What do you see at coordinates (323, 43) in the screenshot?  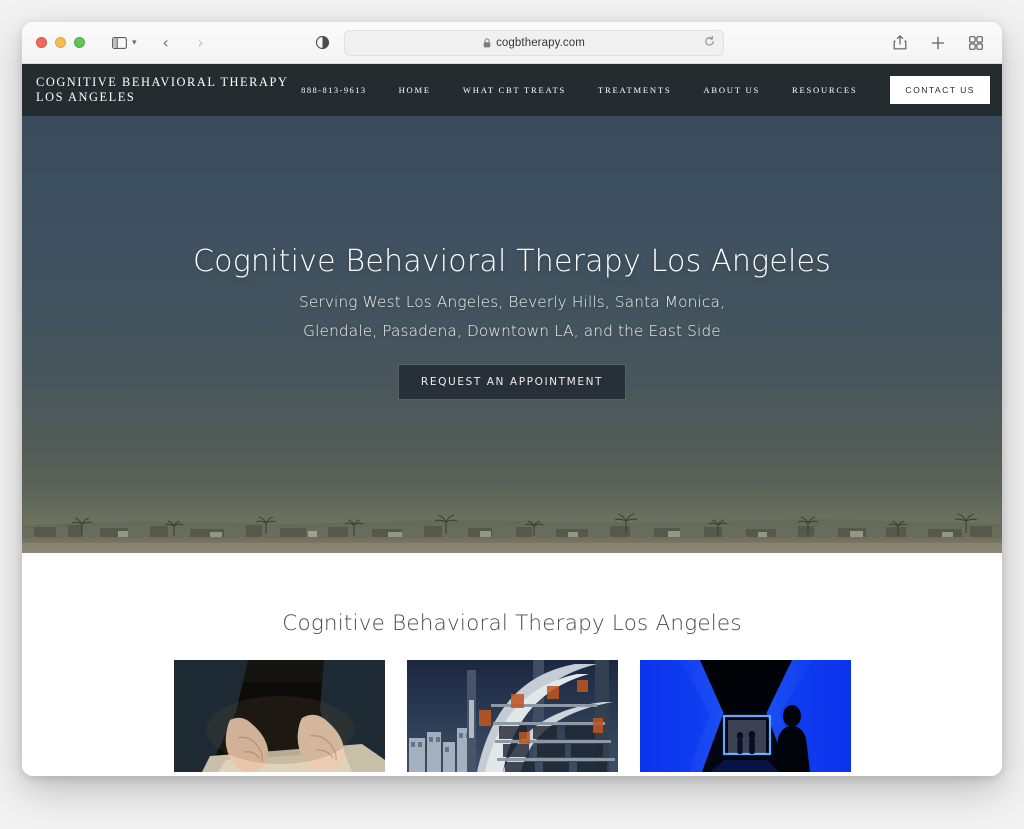 I see `reader-mode-icon` at bounding box center [323, 43].